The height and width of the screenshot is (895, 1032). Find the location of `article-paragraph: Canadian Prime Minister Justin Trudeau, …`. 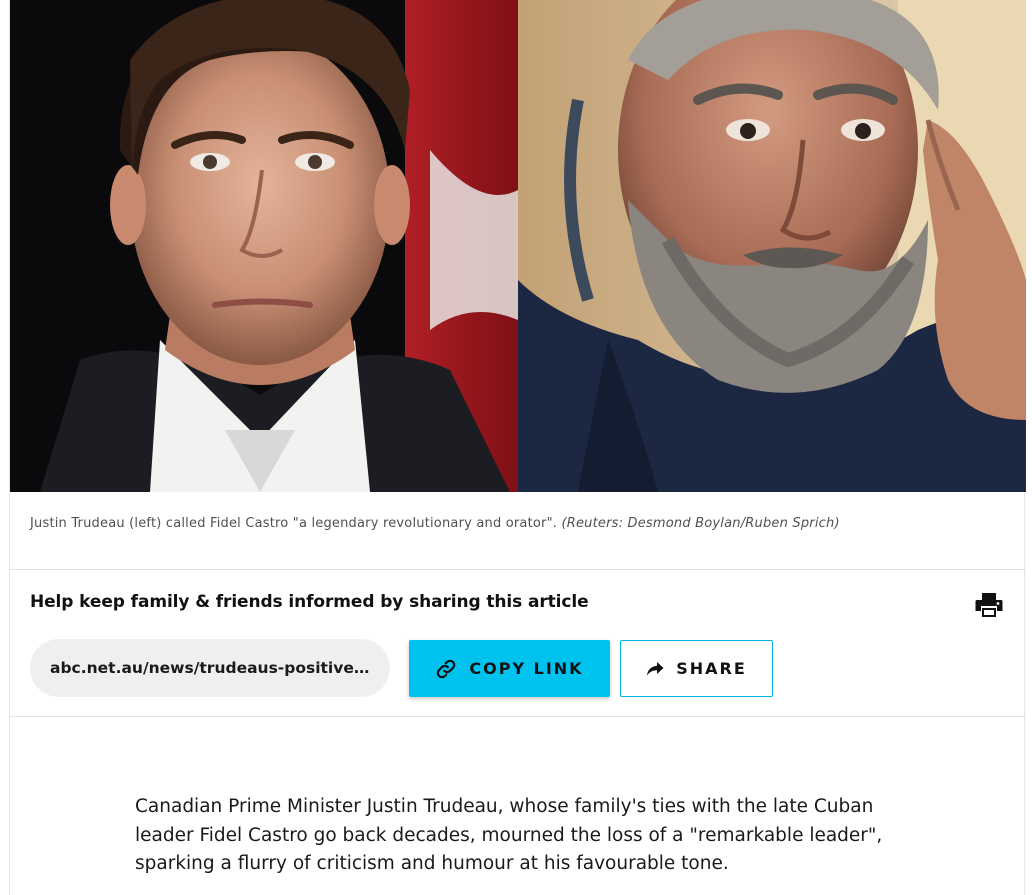

article-paragraph: Canadian Prime Minister Justin Trudeau, … is located at coordinates (509, 835).